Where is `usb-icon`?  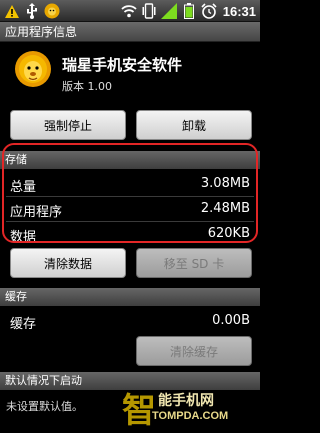 usb-icon is located at coordinates (32, 11).